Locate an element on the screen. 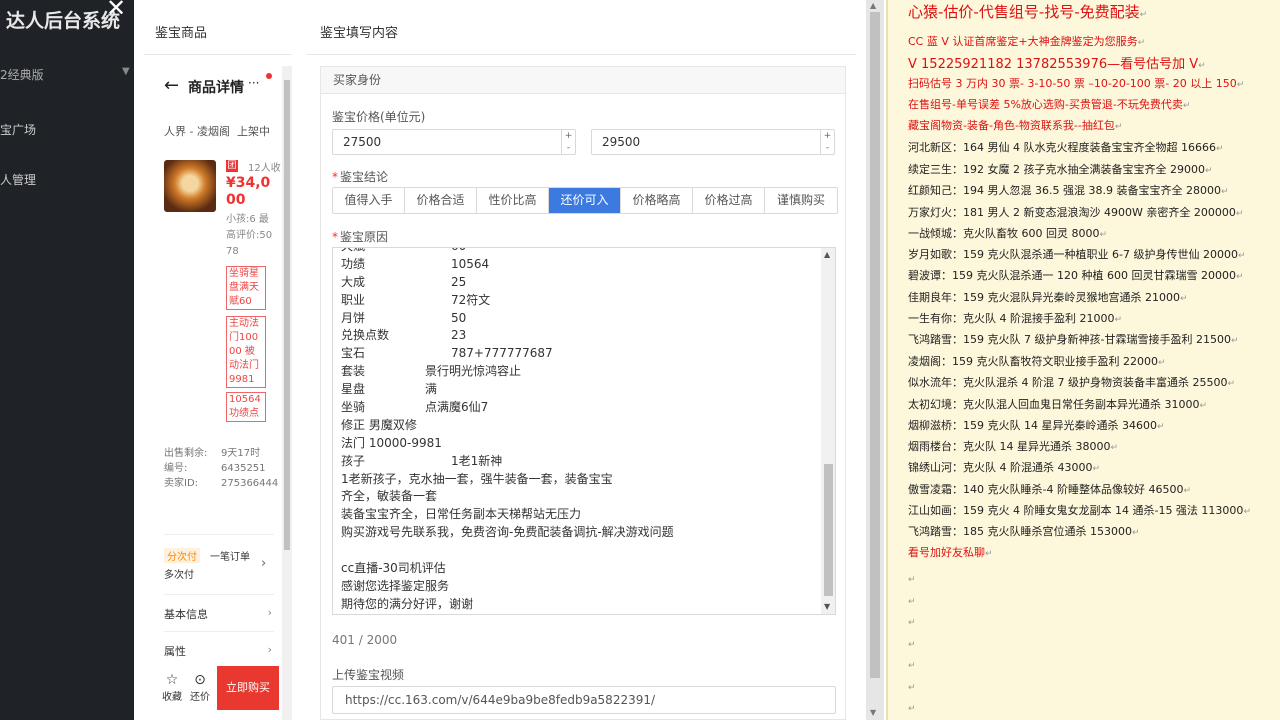 The image size is (1280, 720). preview-scrollbar is located at coordinates (287, 393).